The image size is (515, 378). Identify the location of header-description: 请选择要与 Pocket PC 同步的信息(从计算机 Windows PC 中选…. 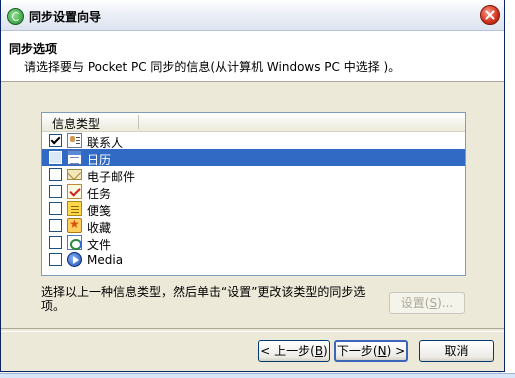
(212, 67).